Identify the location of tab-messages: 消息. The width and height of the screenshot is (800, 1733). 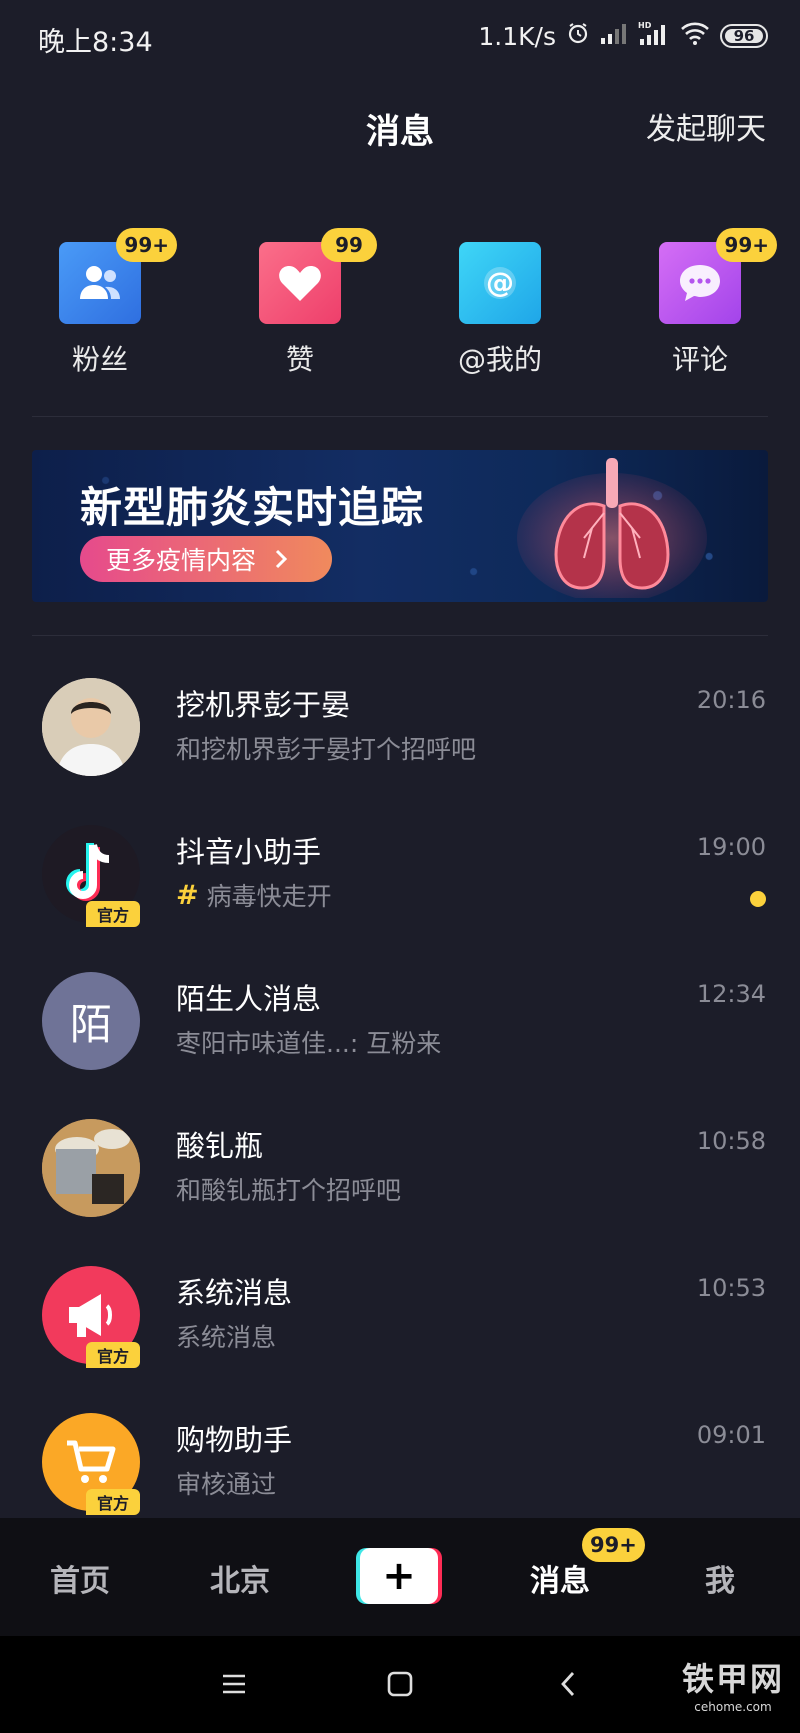
(560, 1578).